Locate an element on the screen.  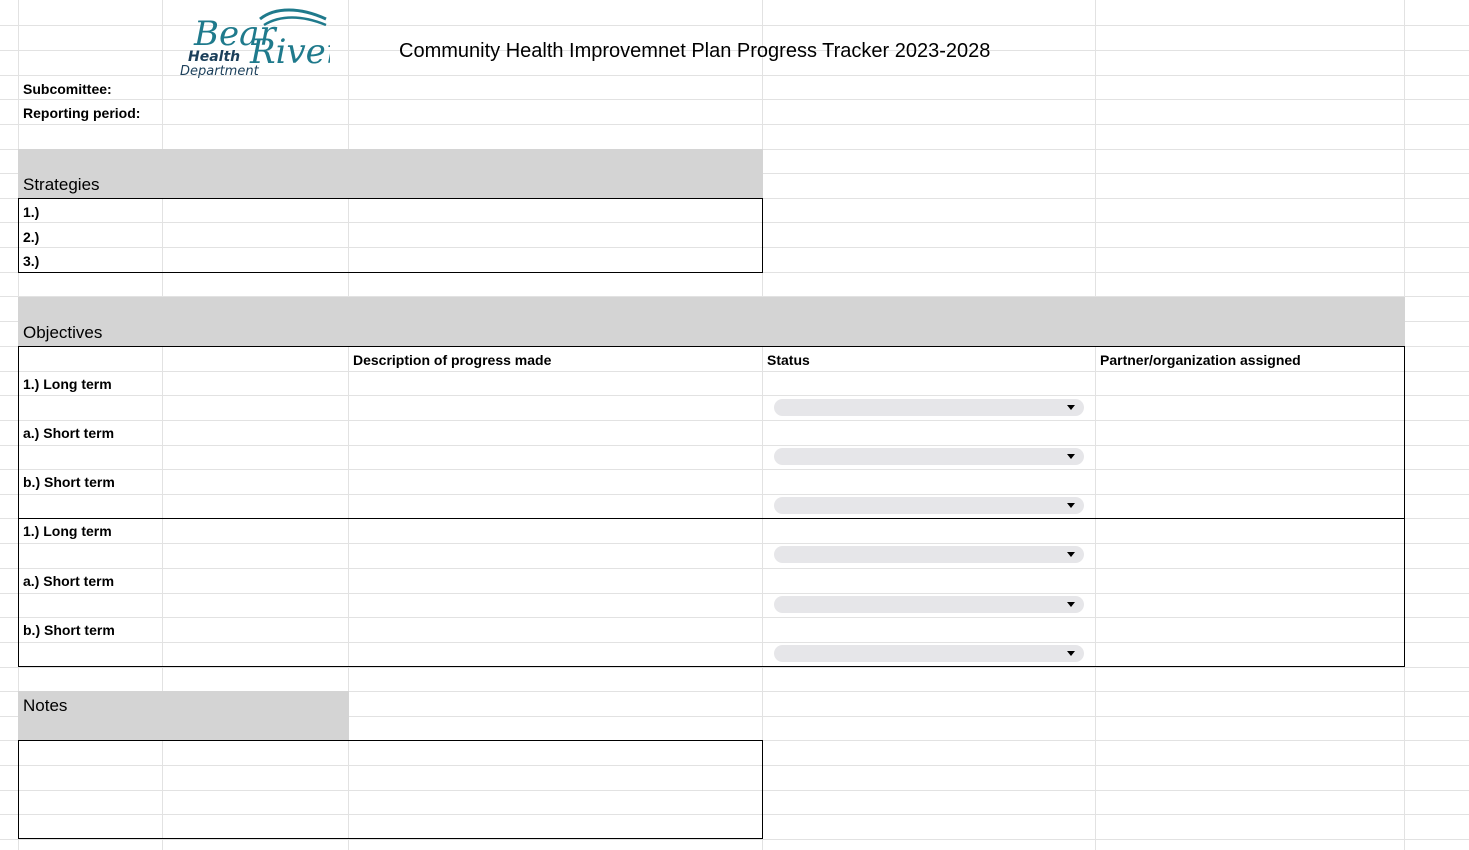
objectives-section-header is located at coordinates (711, 321).